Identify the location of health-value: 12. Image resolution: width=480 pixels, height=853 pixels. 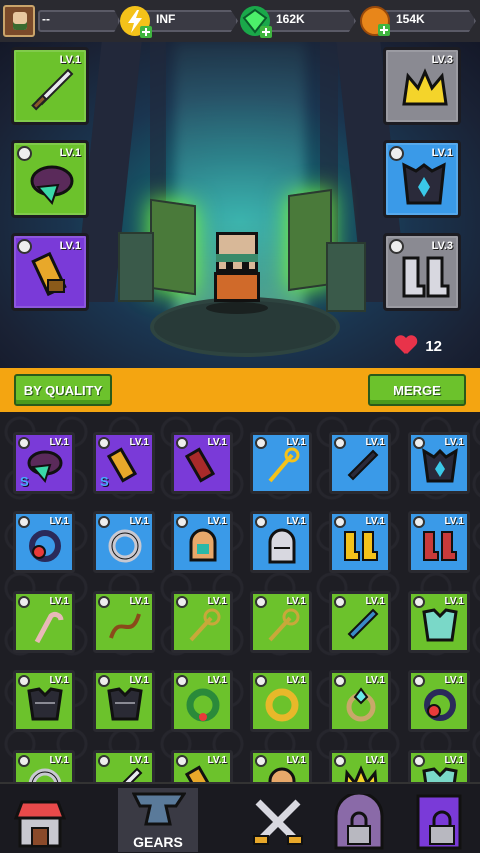
(433, 346).